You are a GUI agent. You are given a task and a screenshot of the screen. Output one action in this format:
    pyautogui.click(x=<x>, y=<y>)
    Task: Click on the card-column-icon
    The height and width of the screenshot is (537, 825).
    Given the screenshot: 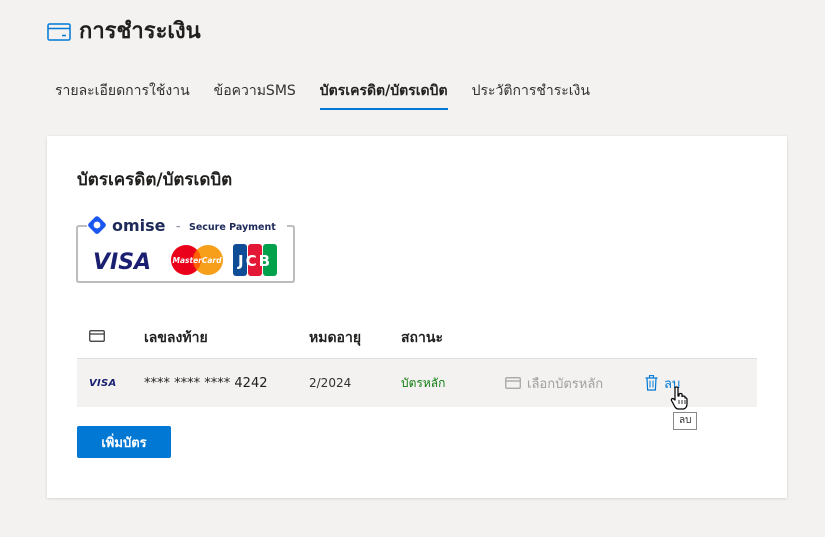 What is the action you would take?
    pyautogui.click(x=97, y=338)
    